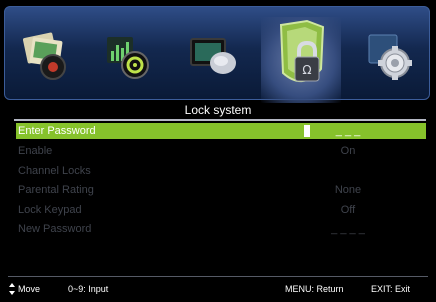  I want to click on sound-tab, so click(129, 56).